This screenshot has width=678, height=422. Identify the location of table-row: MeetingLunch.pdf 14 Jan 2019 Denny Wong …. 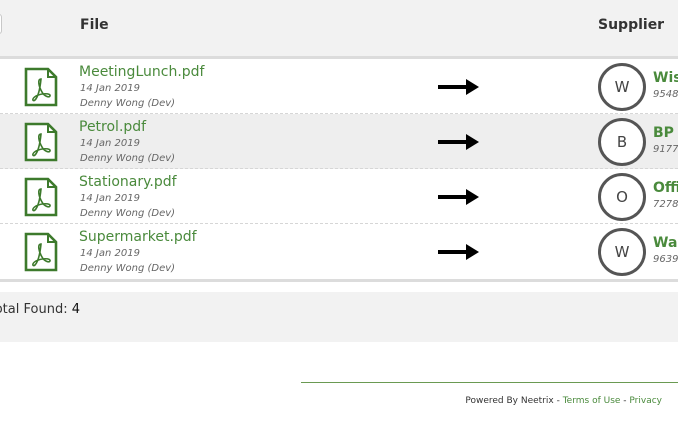
(339, 86).